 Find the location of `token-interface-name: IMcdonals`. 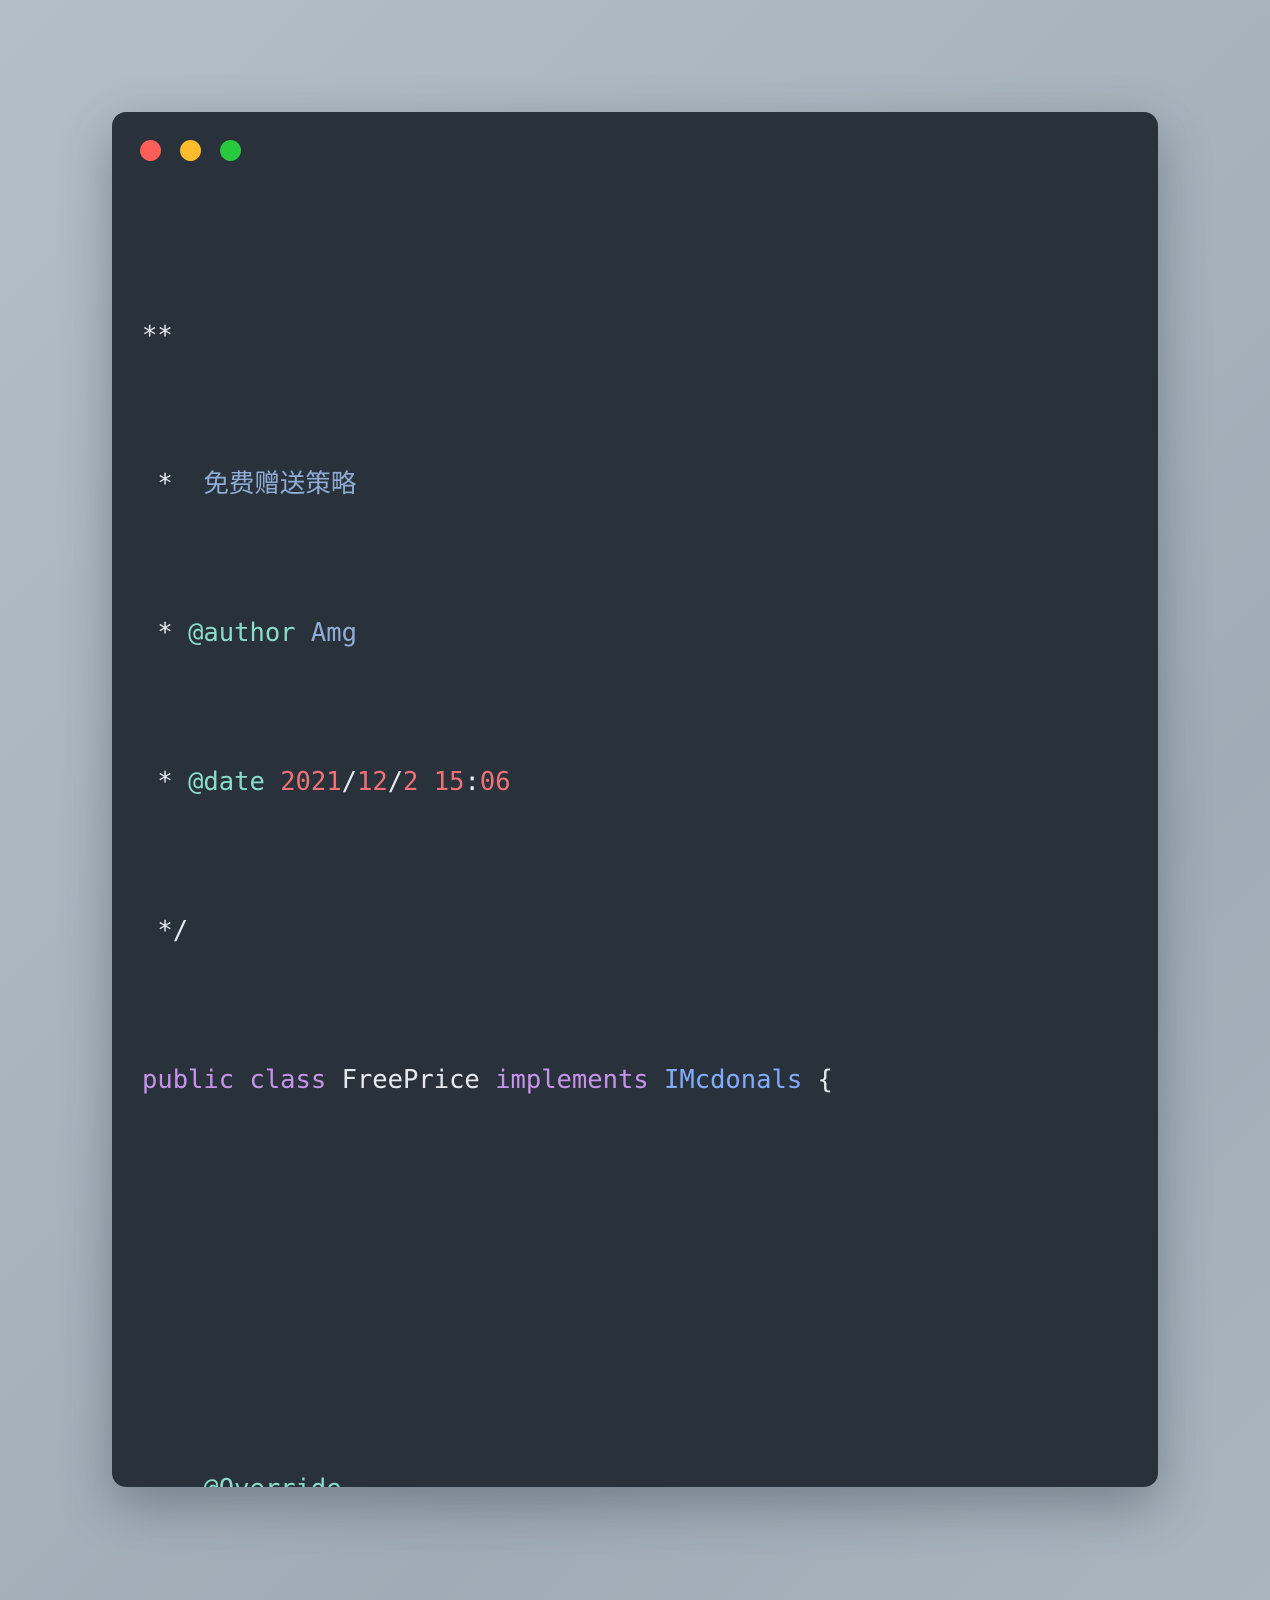

token-interface-name: IMcdonals is located at coordinates (725, 1079).